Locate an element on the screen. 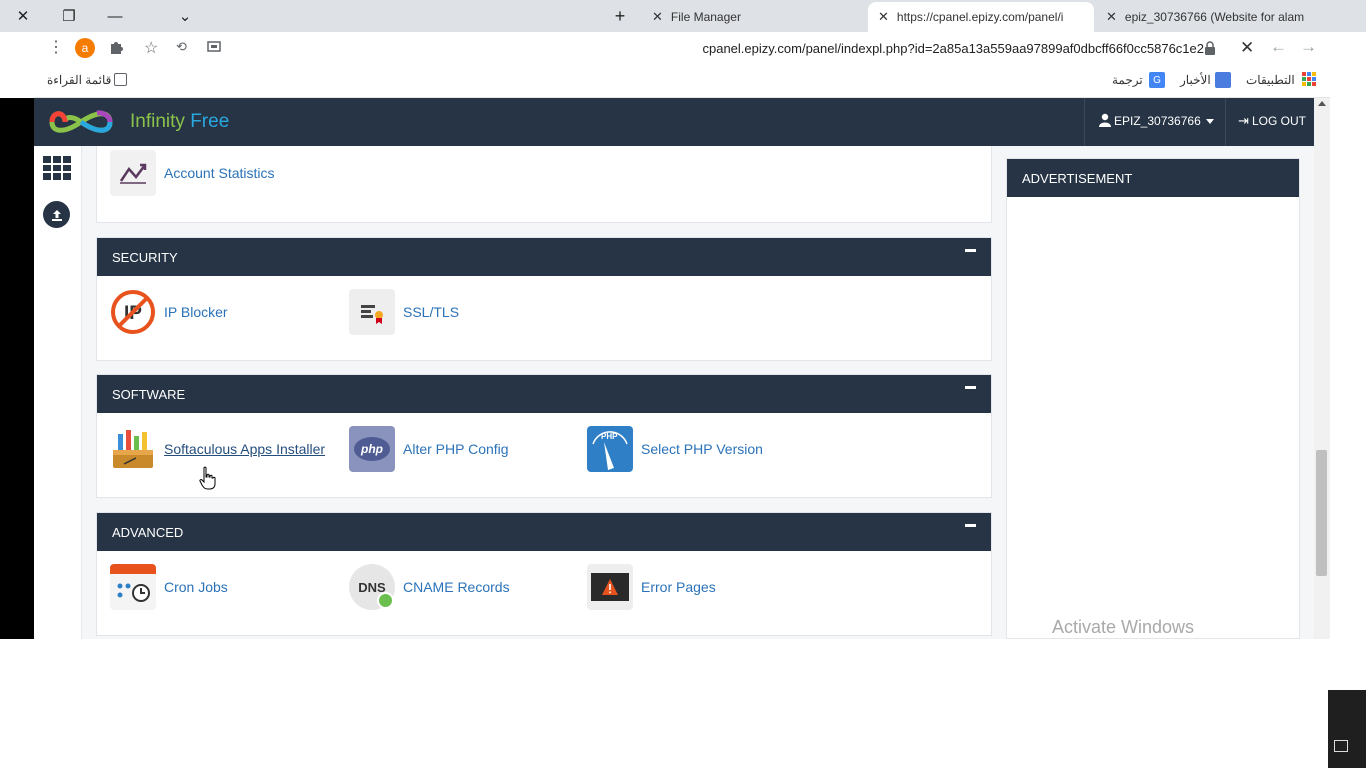  softaculous-item: Softaculous Apps Installer is located at coordinates (217, 449).